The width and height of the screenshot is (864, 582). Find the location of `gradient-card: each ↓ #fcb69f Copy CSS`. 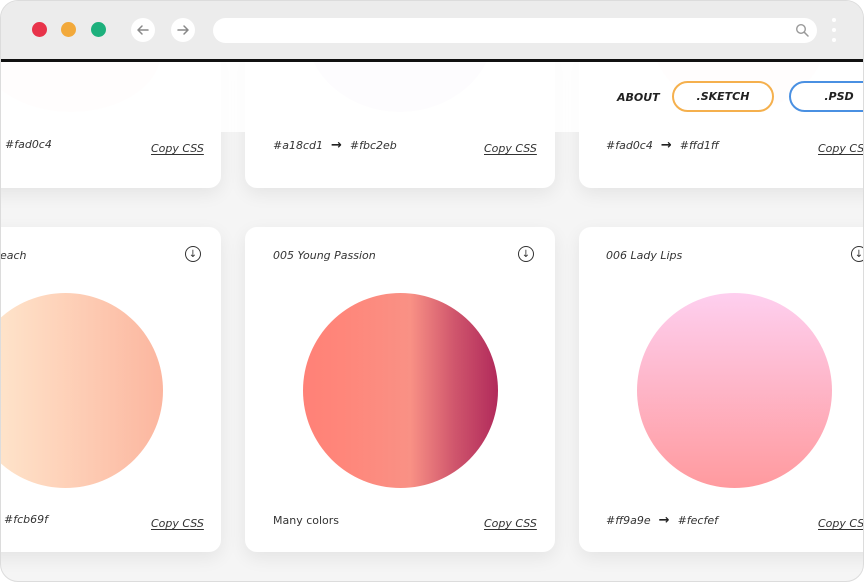

gradient-card: each ↓ #fcb69f Copy CSS is located at coordinates (111, 389).